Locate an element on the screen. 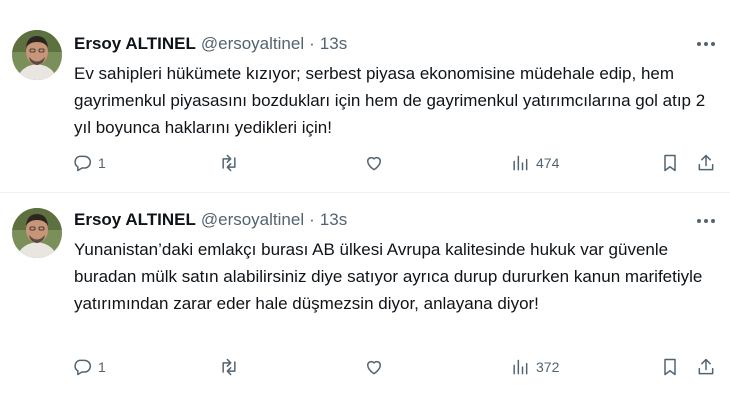 The width and height of the screenshot is (730, 420). views-button: 474 is located at coordinates (534, 163).